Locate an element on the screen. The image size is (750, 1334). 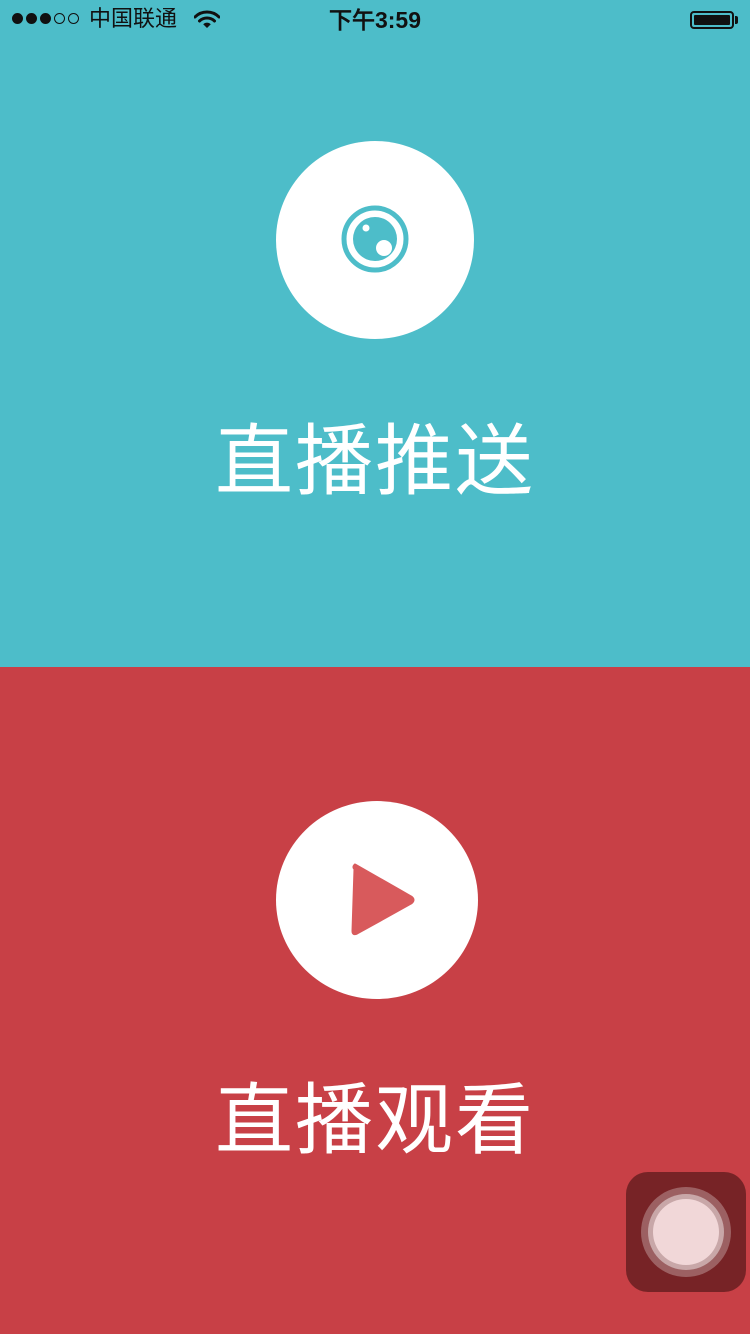
battery-level is located at coordinates (712, 20).